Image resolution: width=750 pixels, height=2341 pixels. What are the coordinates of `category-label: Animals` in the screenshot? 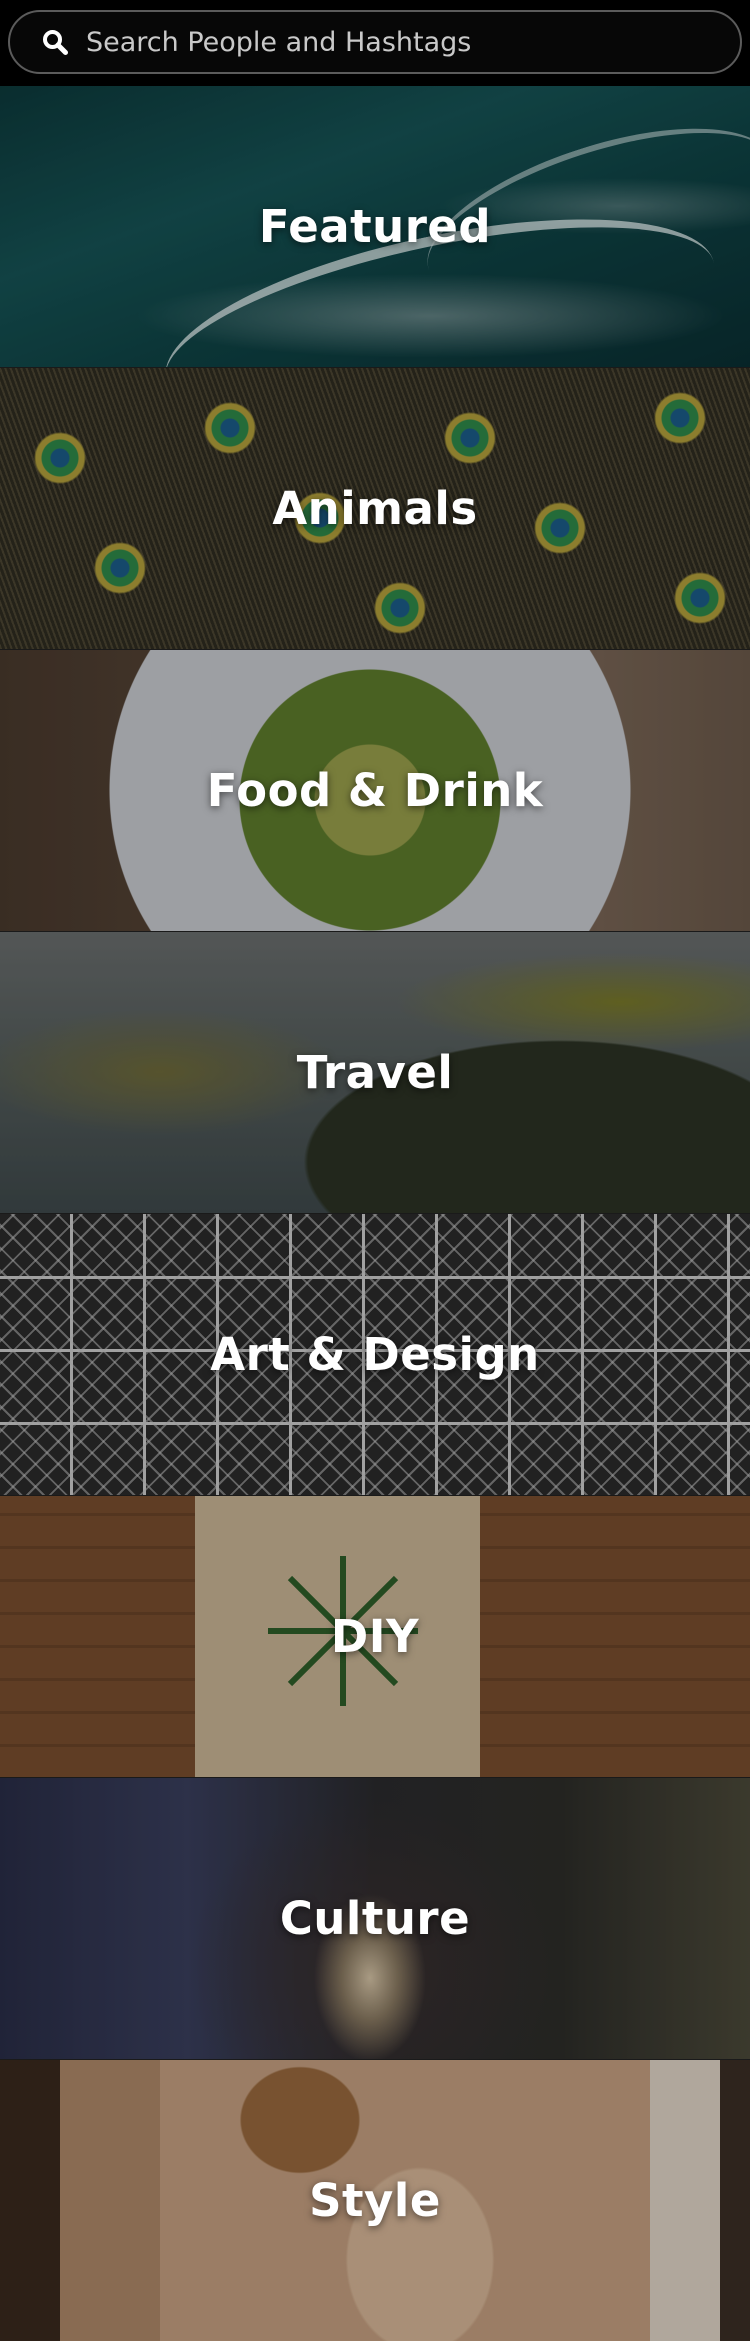 It's located at (375, 508).